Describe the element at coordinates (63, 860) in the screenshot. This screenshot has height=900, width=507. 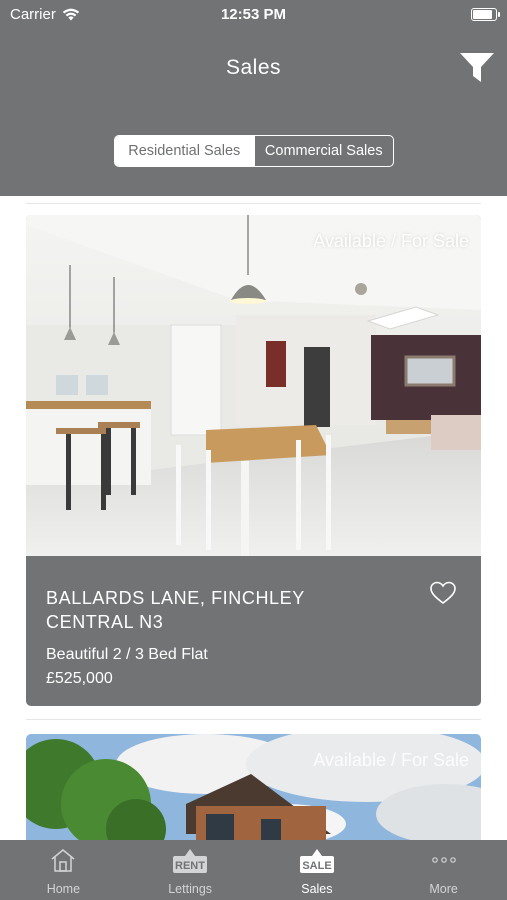
I see `home-icon` at that location.